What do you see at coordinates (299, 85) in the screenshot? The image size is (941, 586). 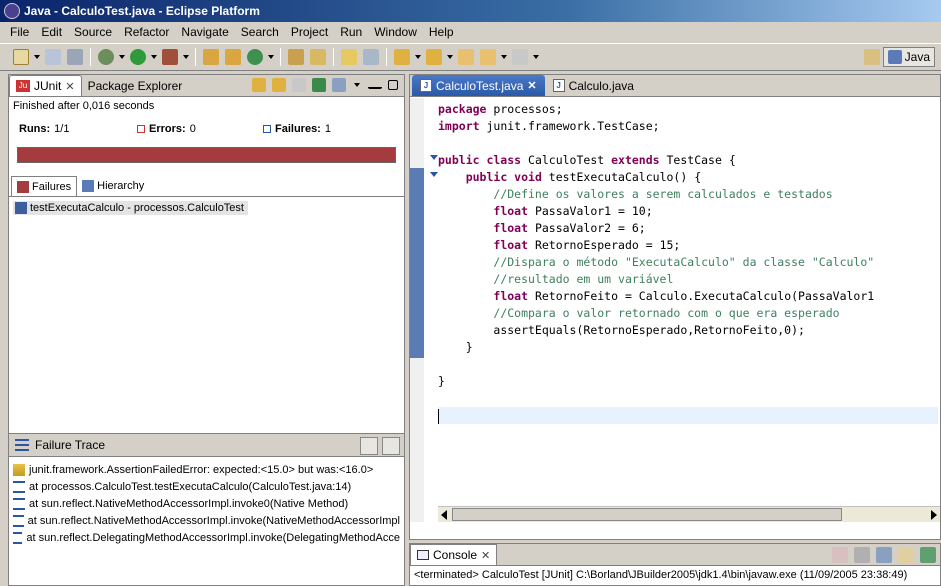 I see `stop-icon` at bounding box center [299, 85].